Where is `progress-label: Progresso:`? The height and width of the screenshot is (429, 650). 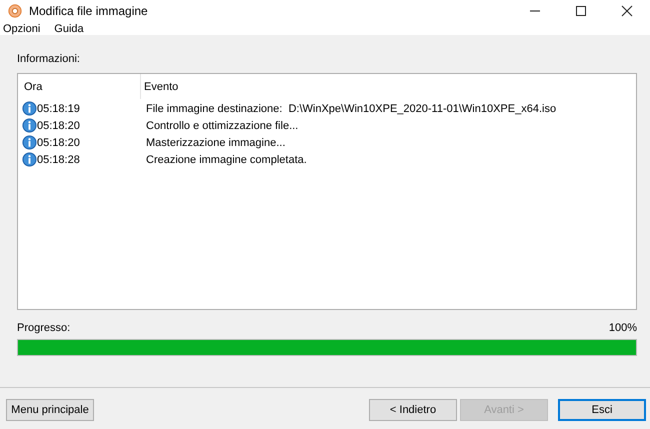
progress-label: Progresso: is located at coordinates (43, 329).